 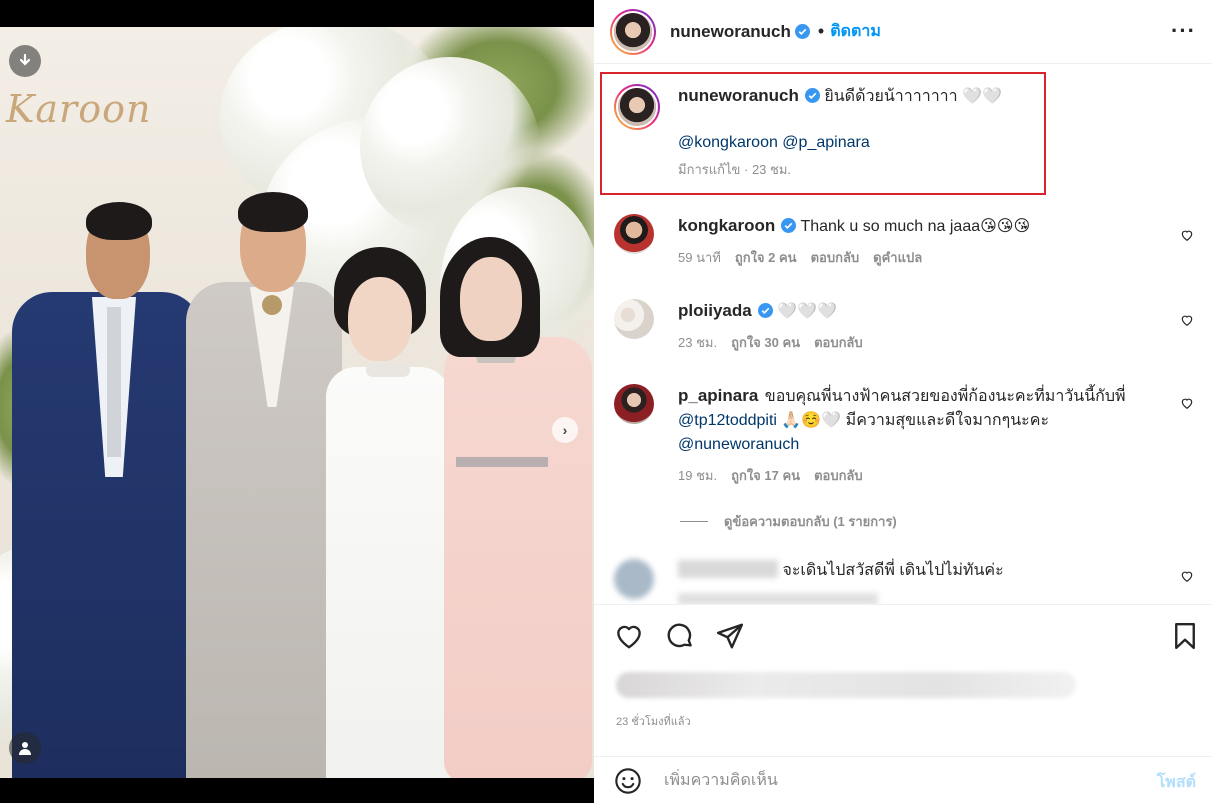 I want to click on share-icon, so click(x=730, y=636).